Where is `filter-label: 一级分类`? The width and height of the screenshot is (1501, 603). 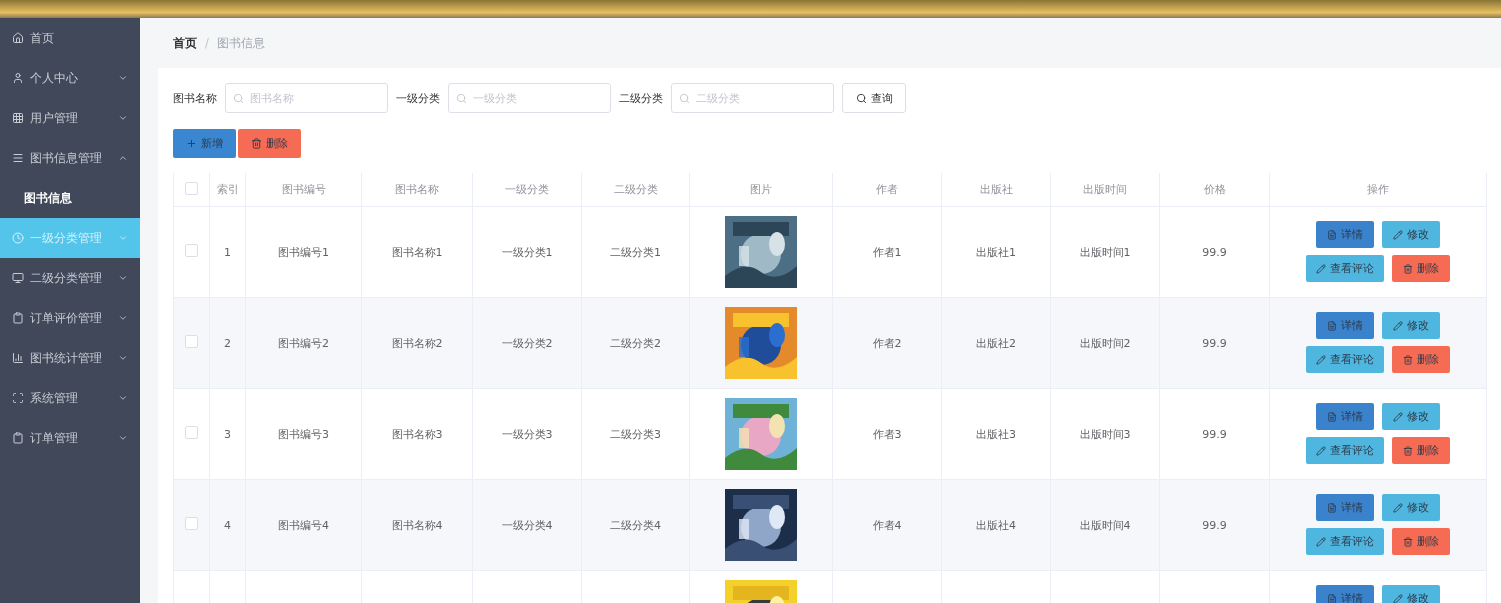 filter-label: 一级分类 is located at coordinates (418, 98).